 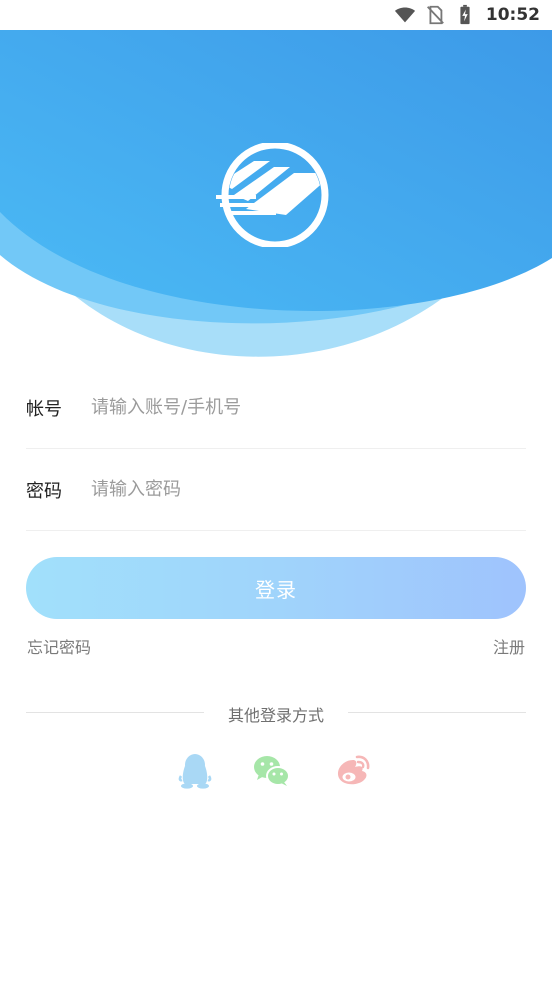 I want to click on password-label: 密码, so click(x=44, y=491).